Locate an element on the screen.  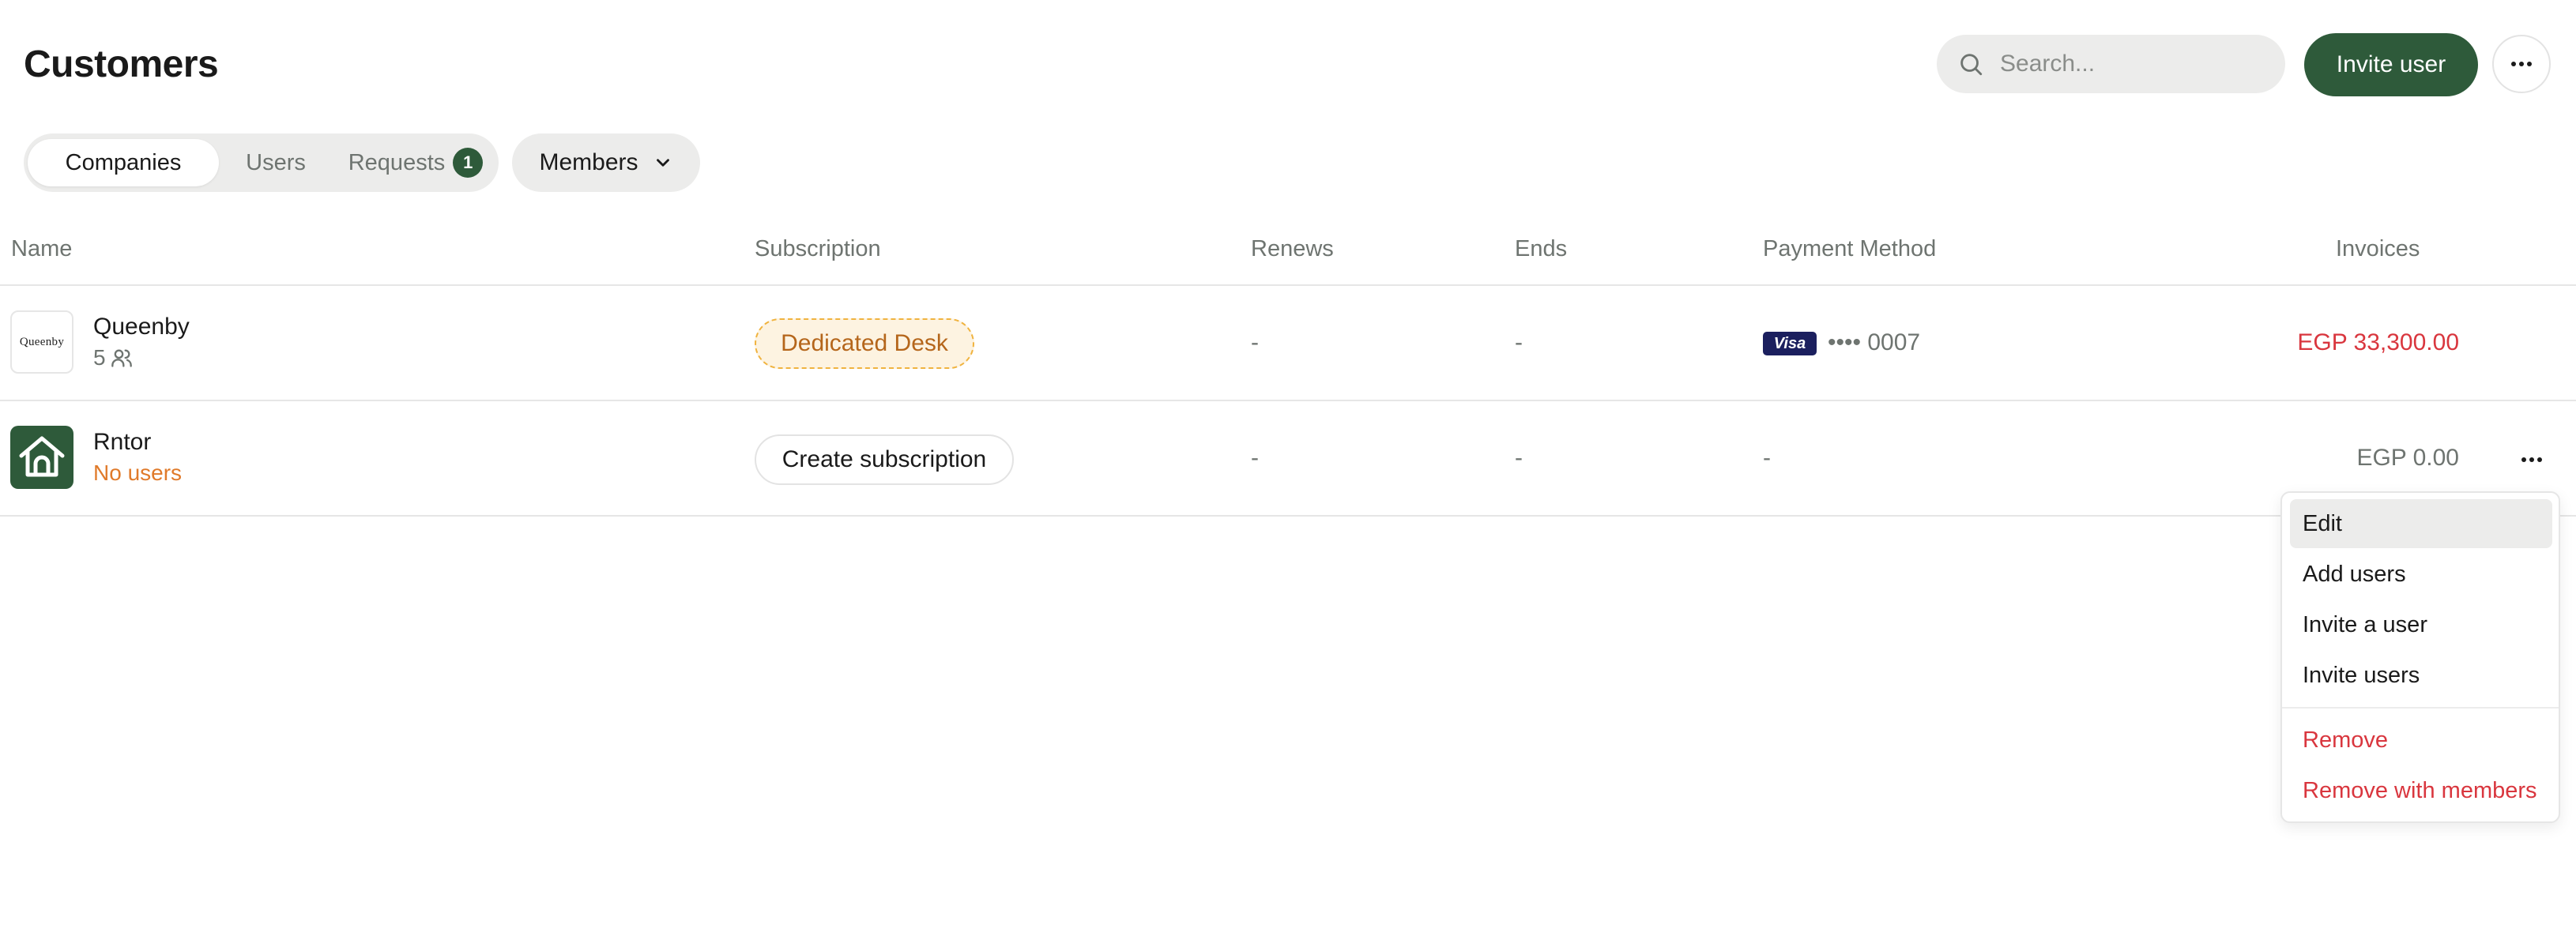
company-name: Rntor is located at coordinates (122, 442).